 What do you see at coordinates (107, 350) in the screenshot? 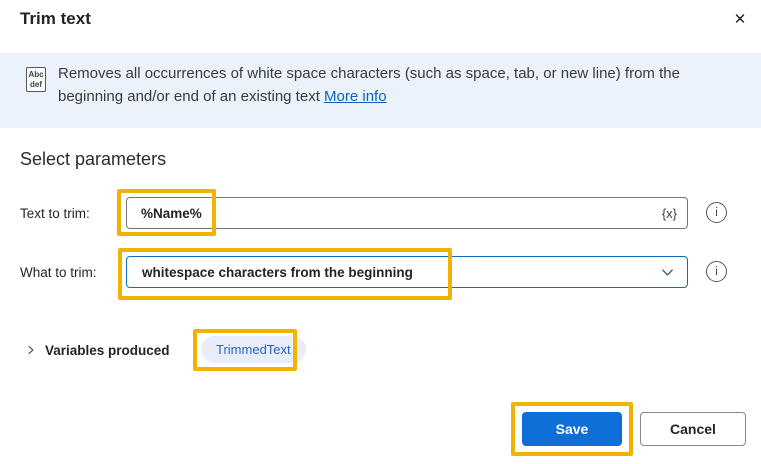
I see `variables-produced-label: Variables produced` at bounding box center [107, 350].